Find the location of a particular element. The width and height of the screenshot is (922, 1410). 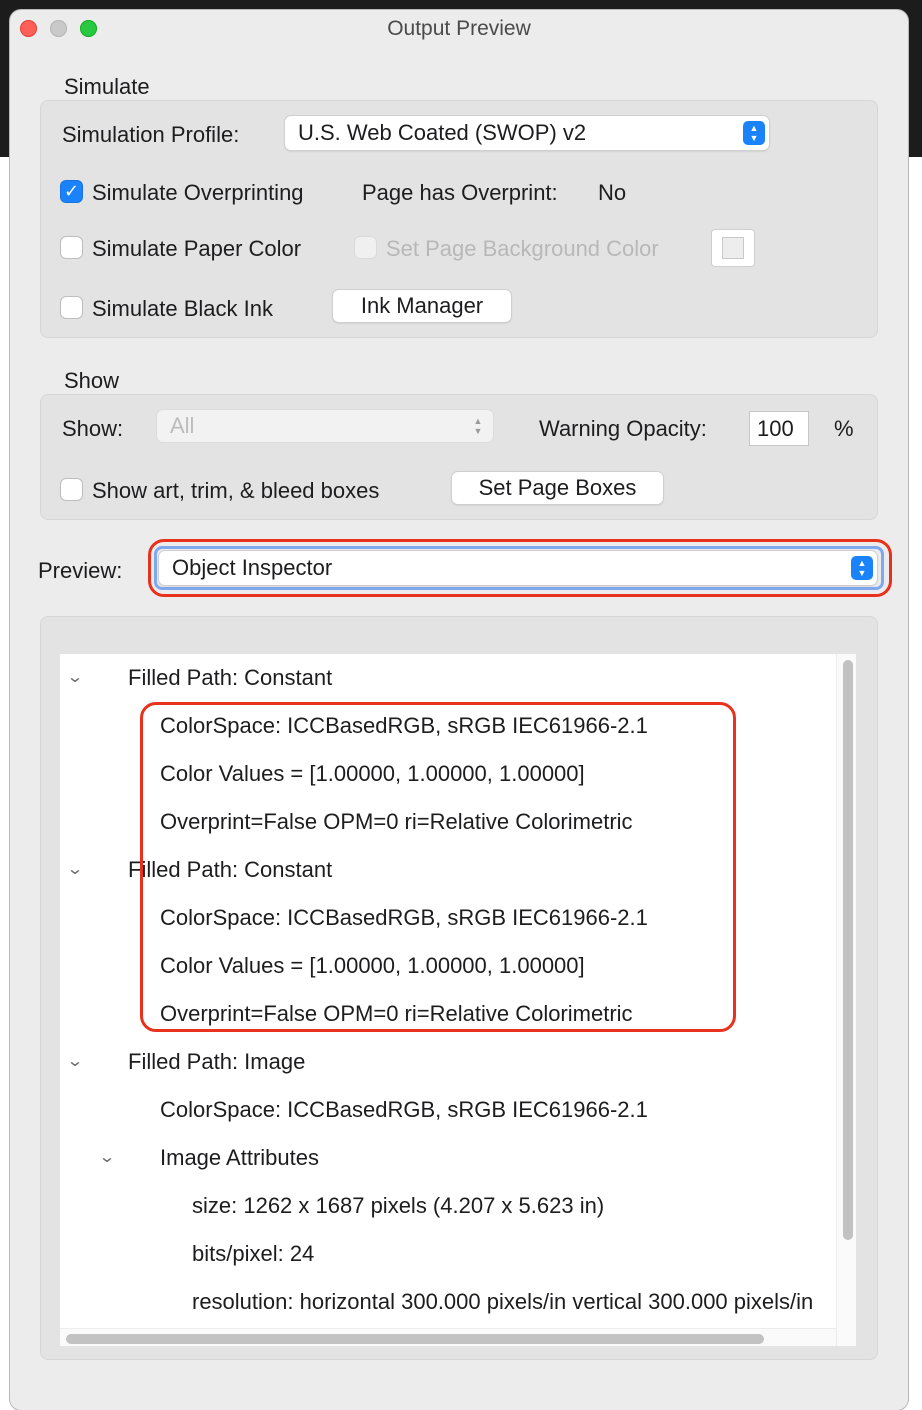

show-select-value: All is located at coordinates (182, 425).